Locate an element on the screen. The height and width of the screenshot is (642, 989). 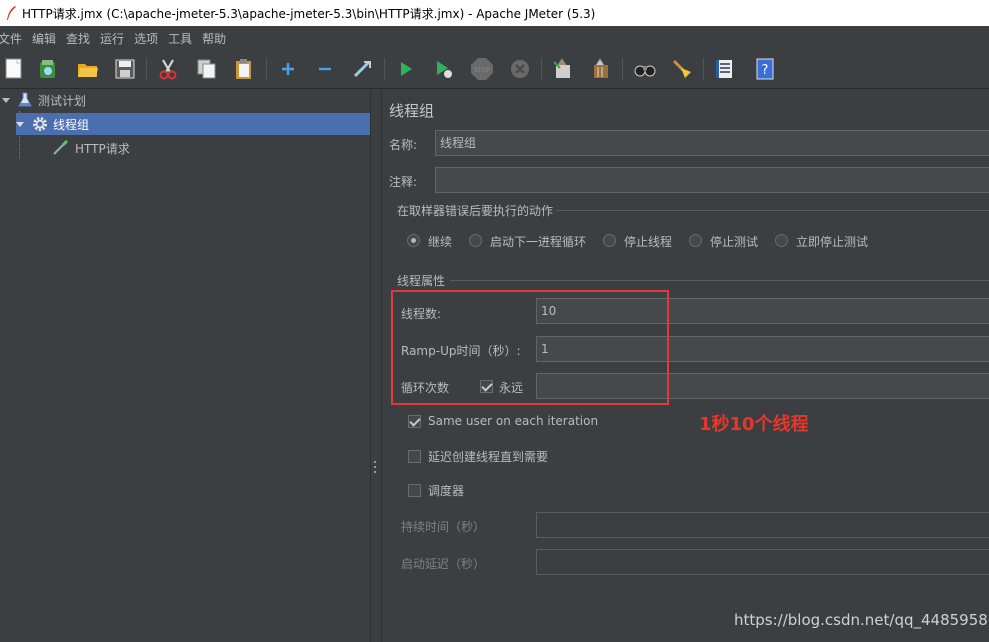
stop-icon: STOP is located at coordinates (482, 69).